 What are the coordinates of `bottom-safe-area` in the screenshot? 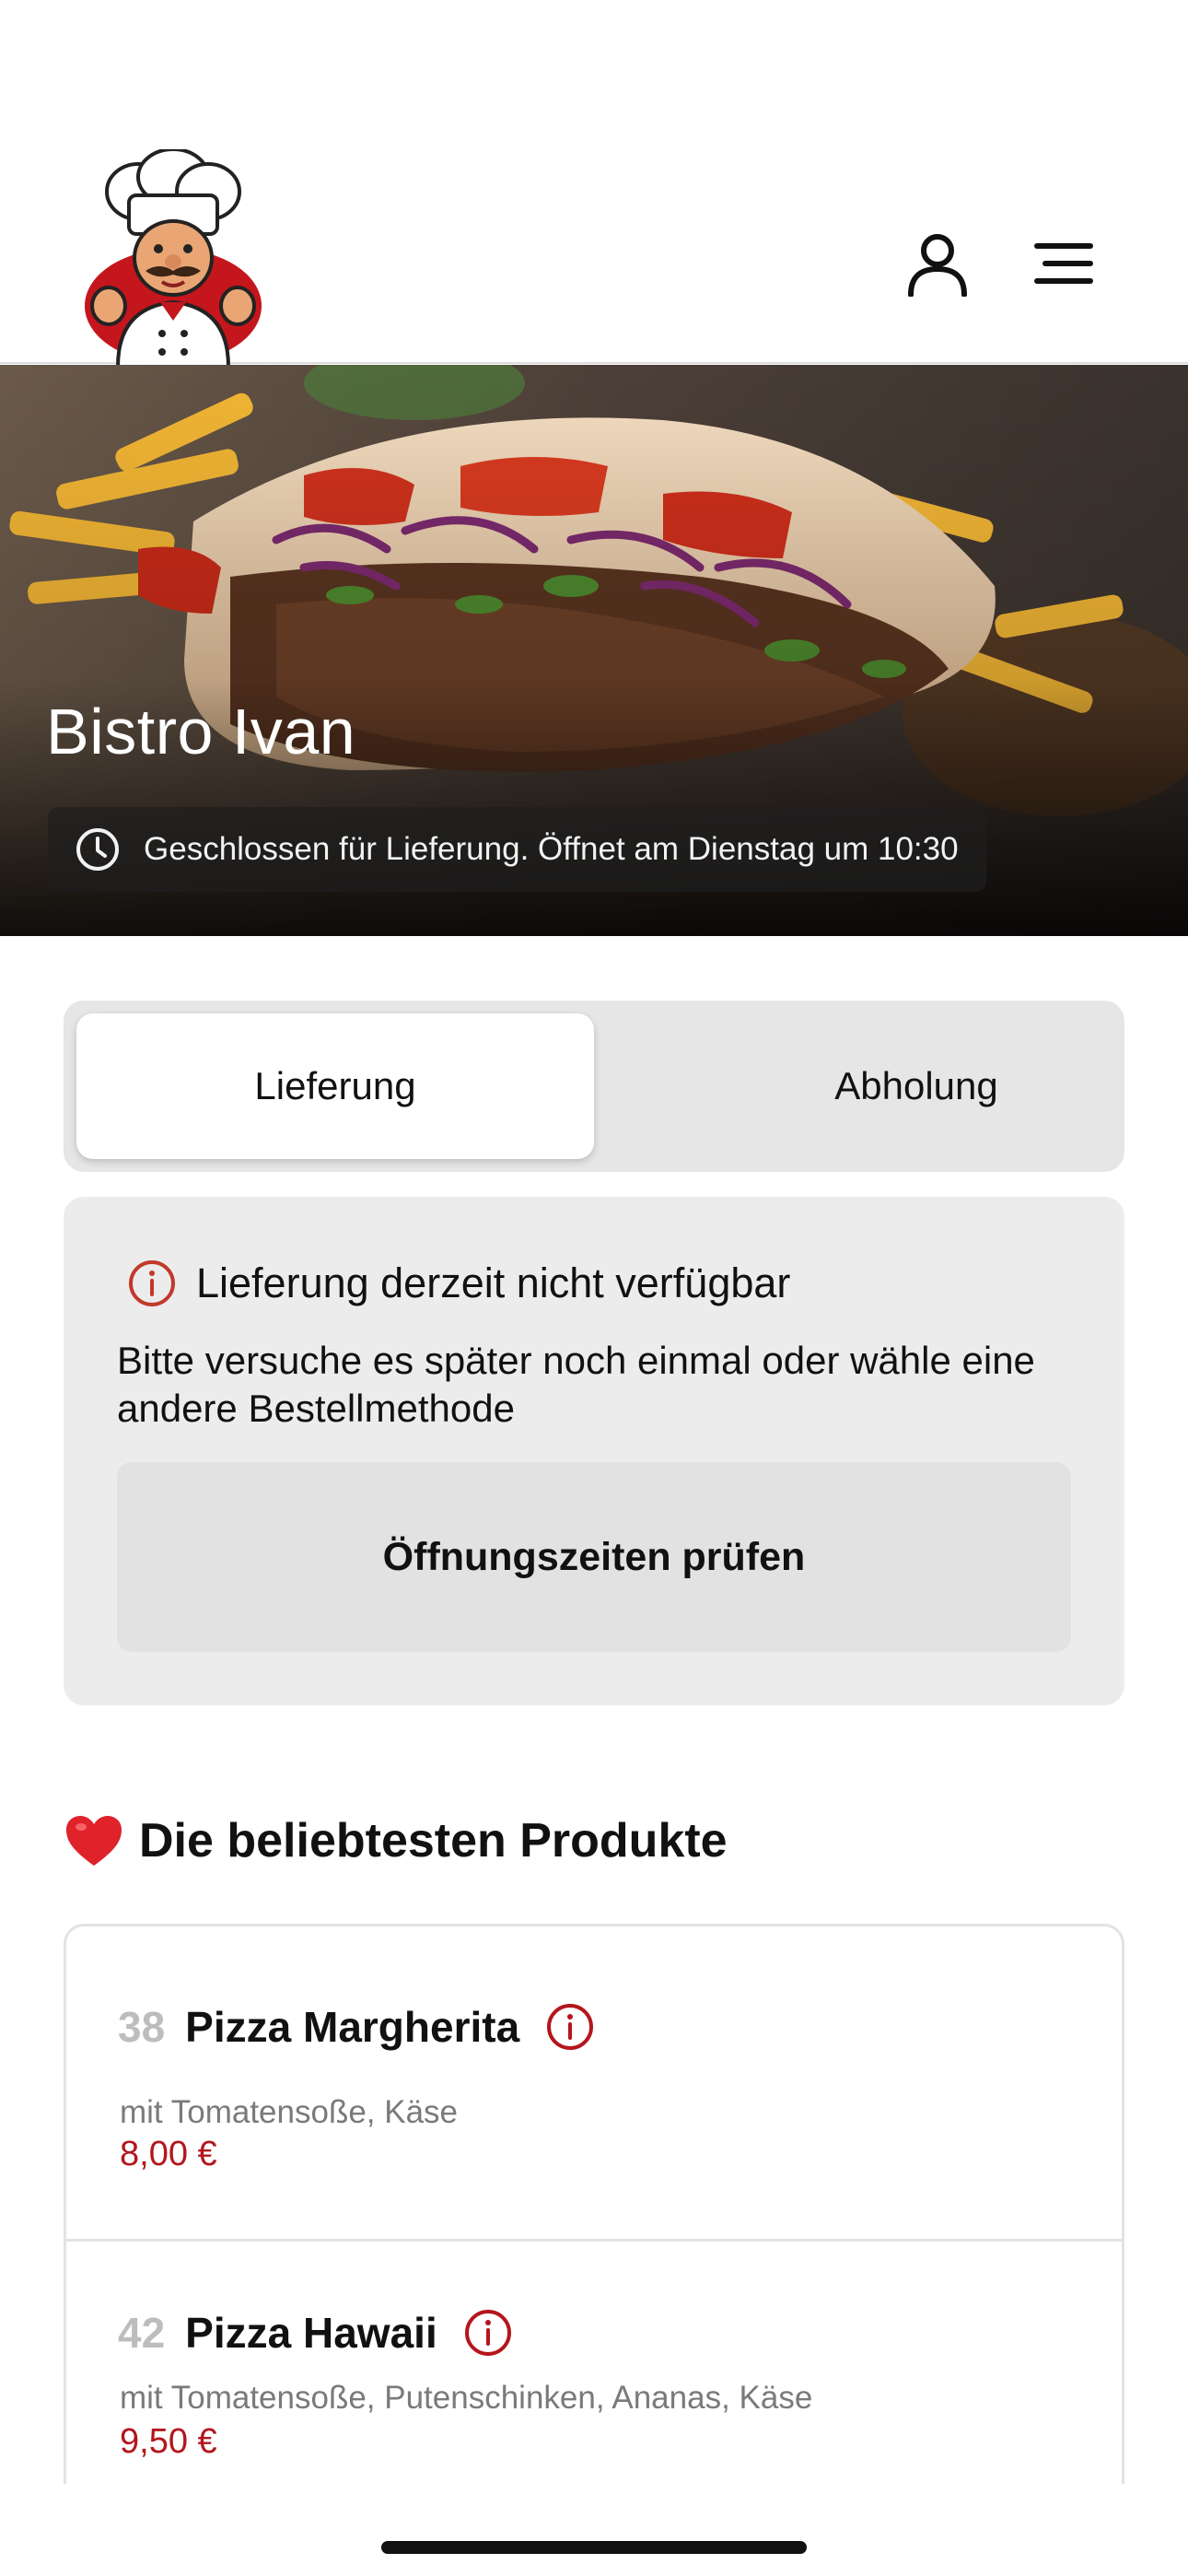 It's located at (594, 2530).